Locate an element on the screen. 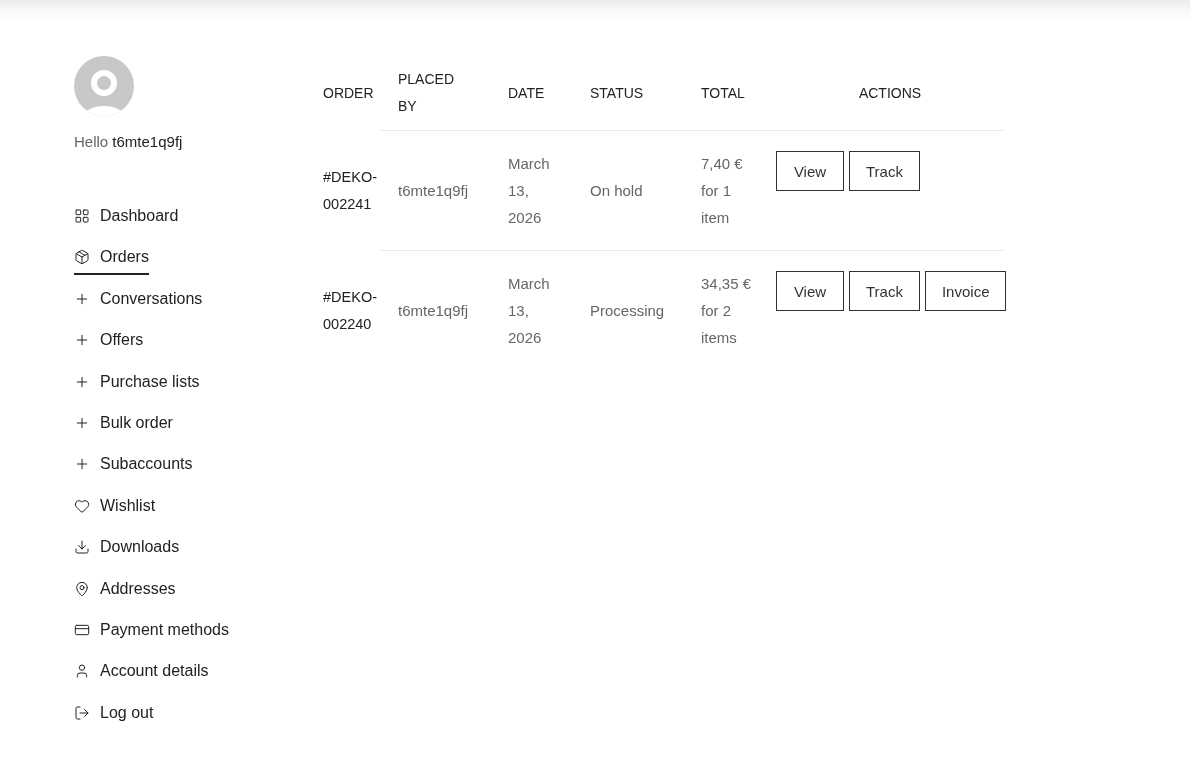 The image size is (1190, 768). download-icon is located at coordinates (82, 547).